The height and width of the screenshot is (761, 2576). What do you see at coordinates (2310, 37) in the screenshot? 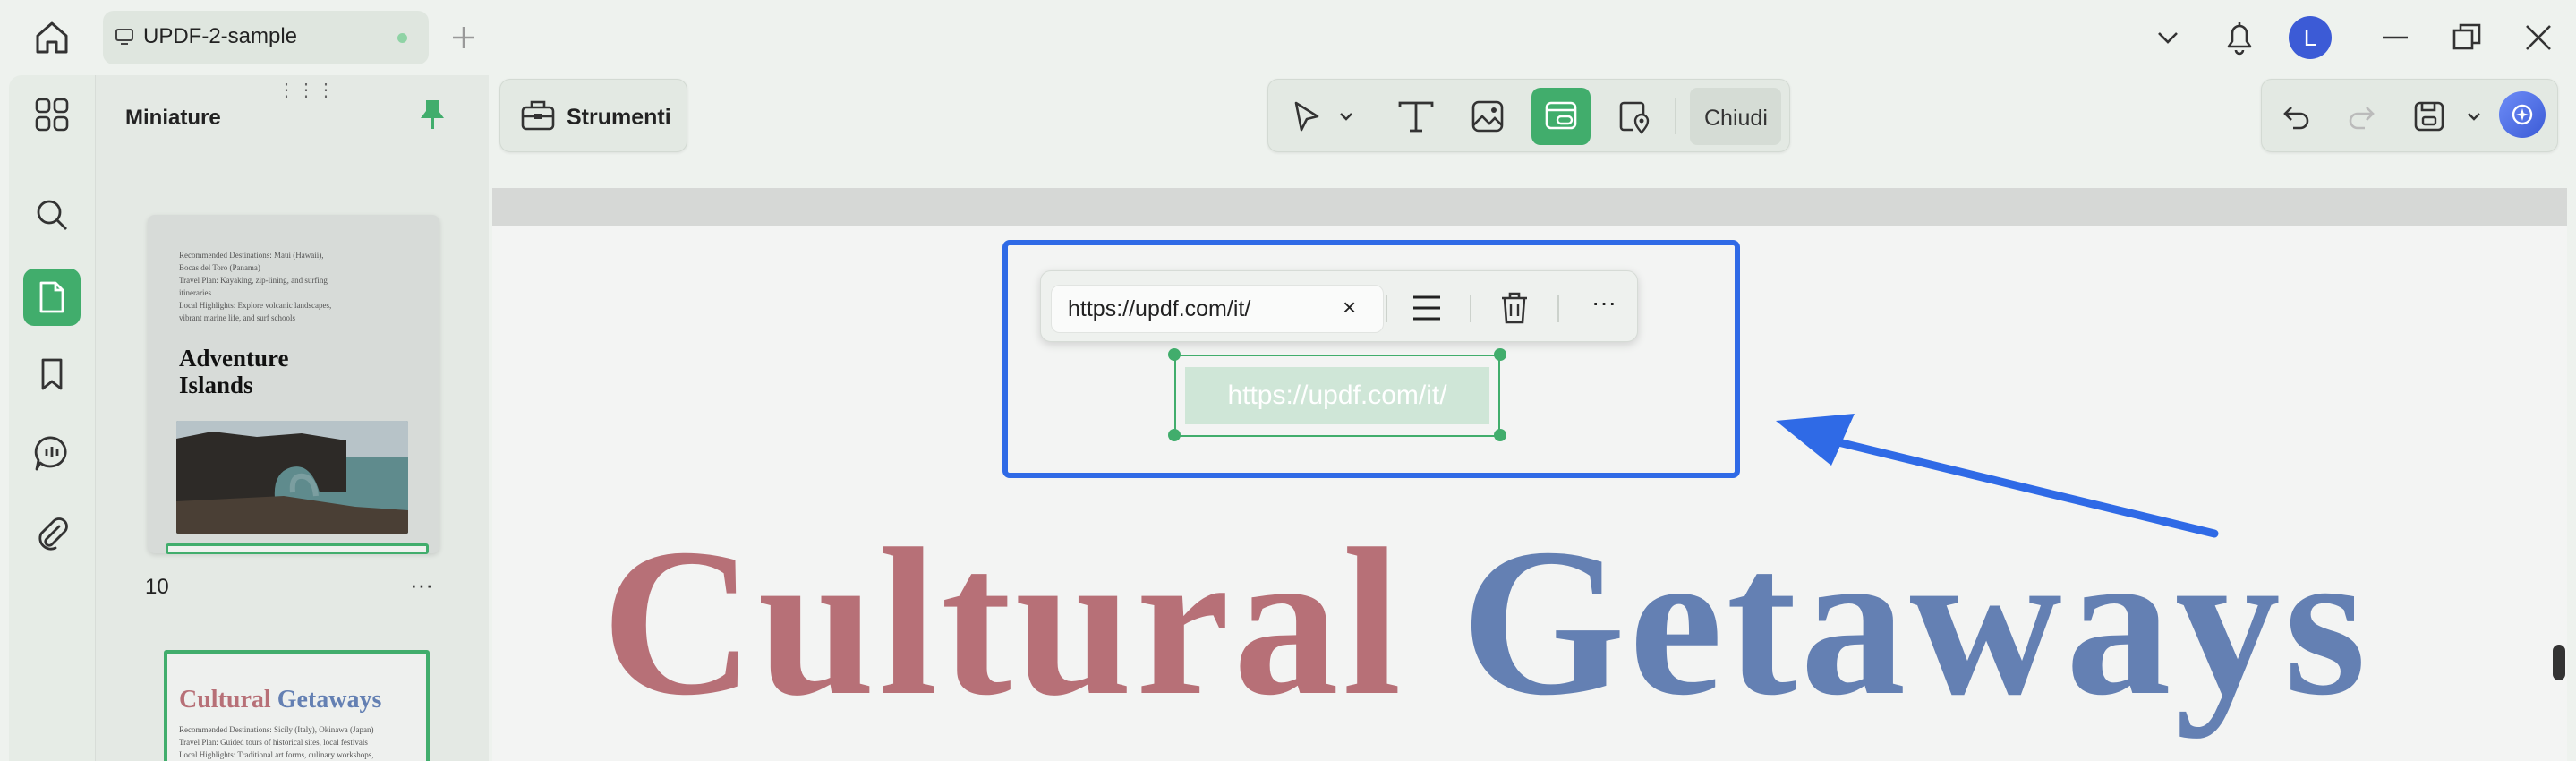
I see `user-avatar: L` at bounding box center [2310, 37].